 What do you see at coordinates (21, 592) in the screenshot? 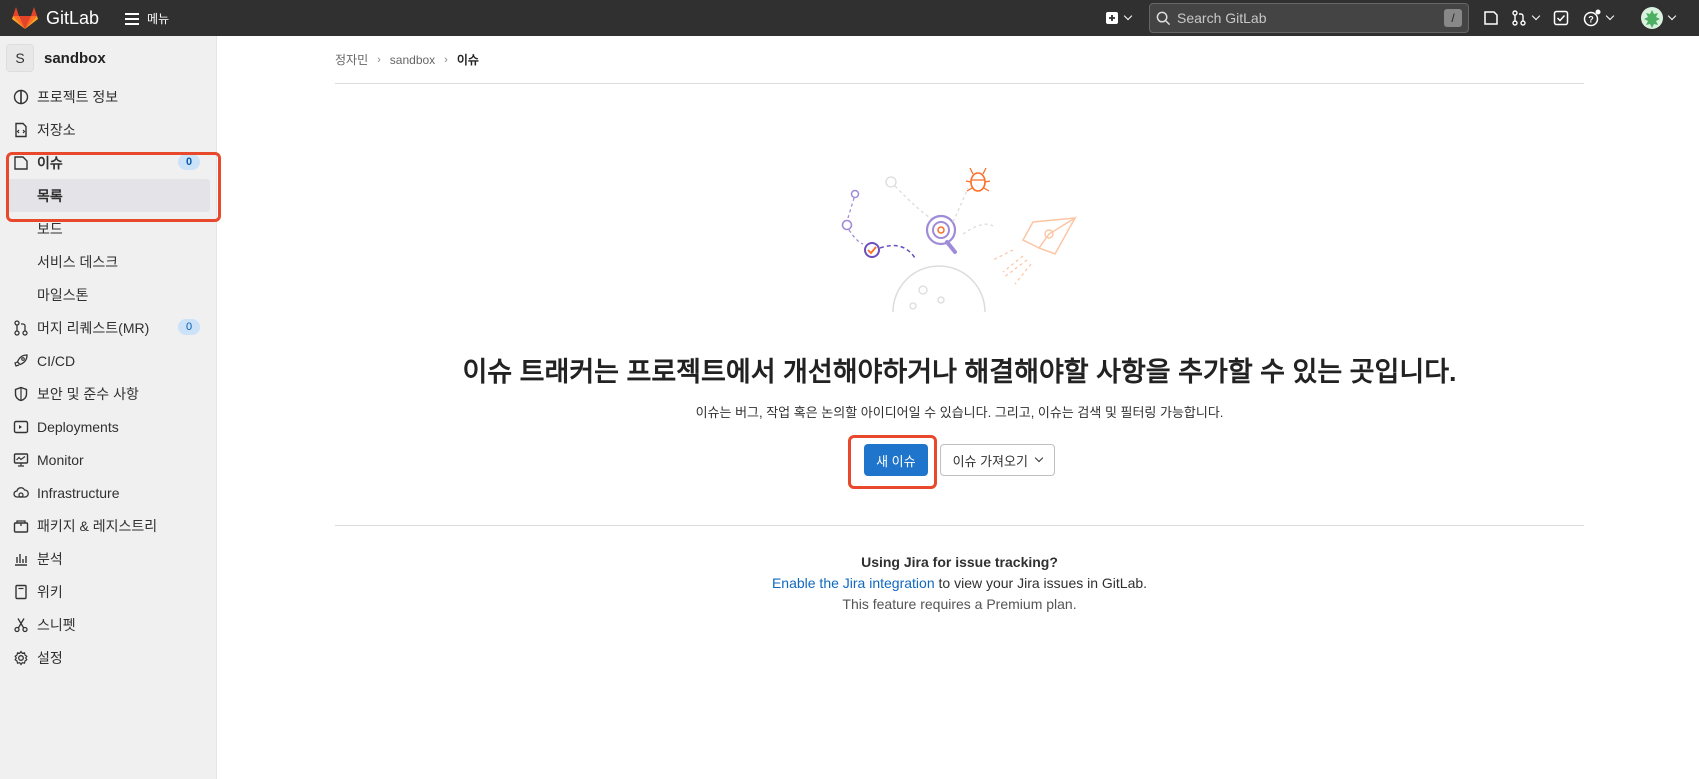
I see `book-icon` at bounding box center [21, 592].